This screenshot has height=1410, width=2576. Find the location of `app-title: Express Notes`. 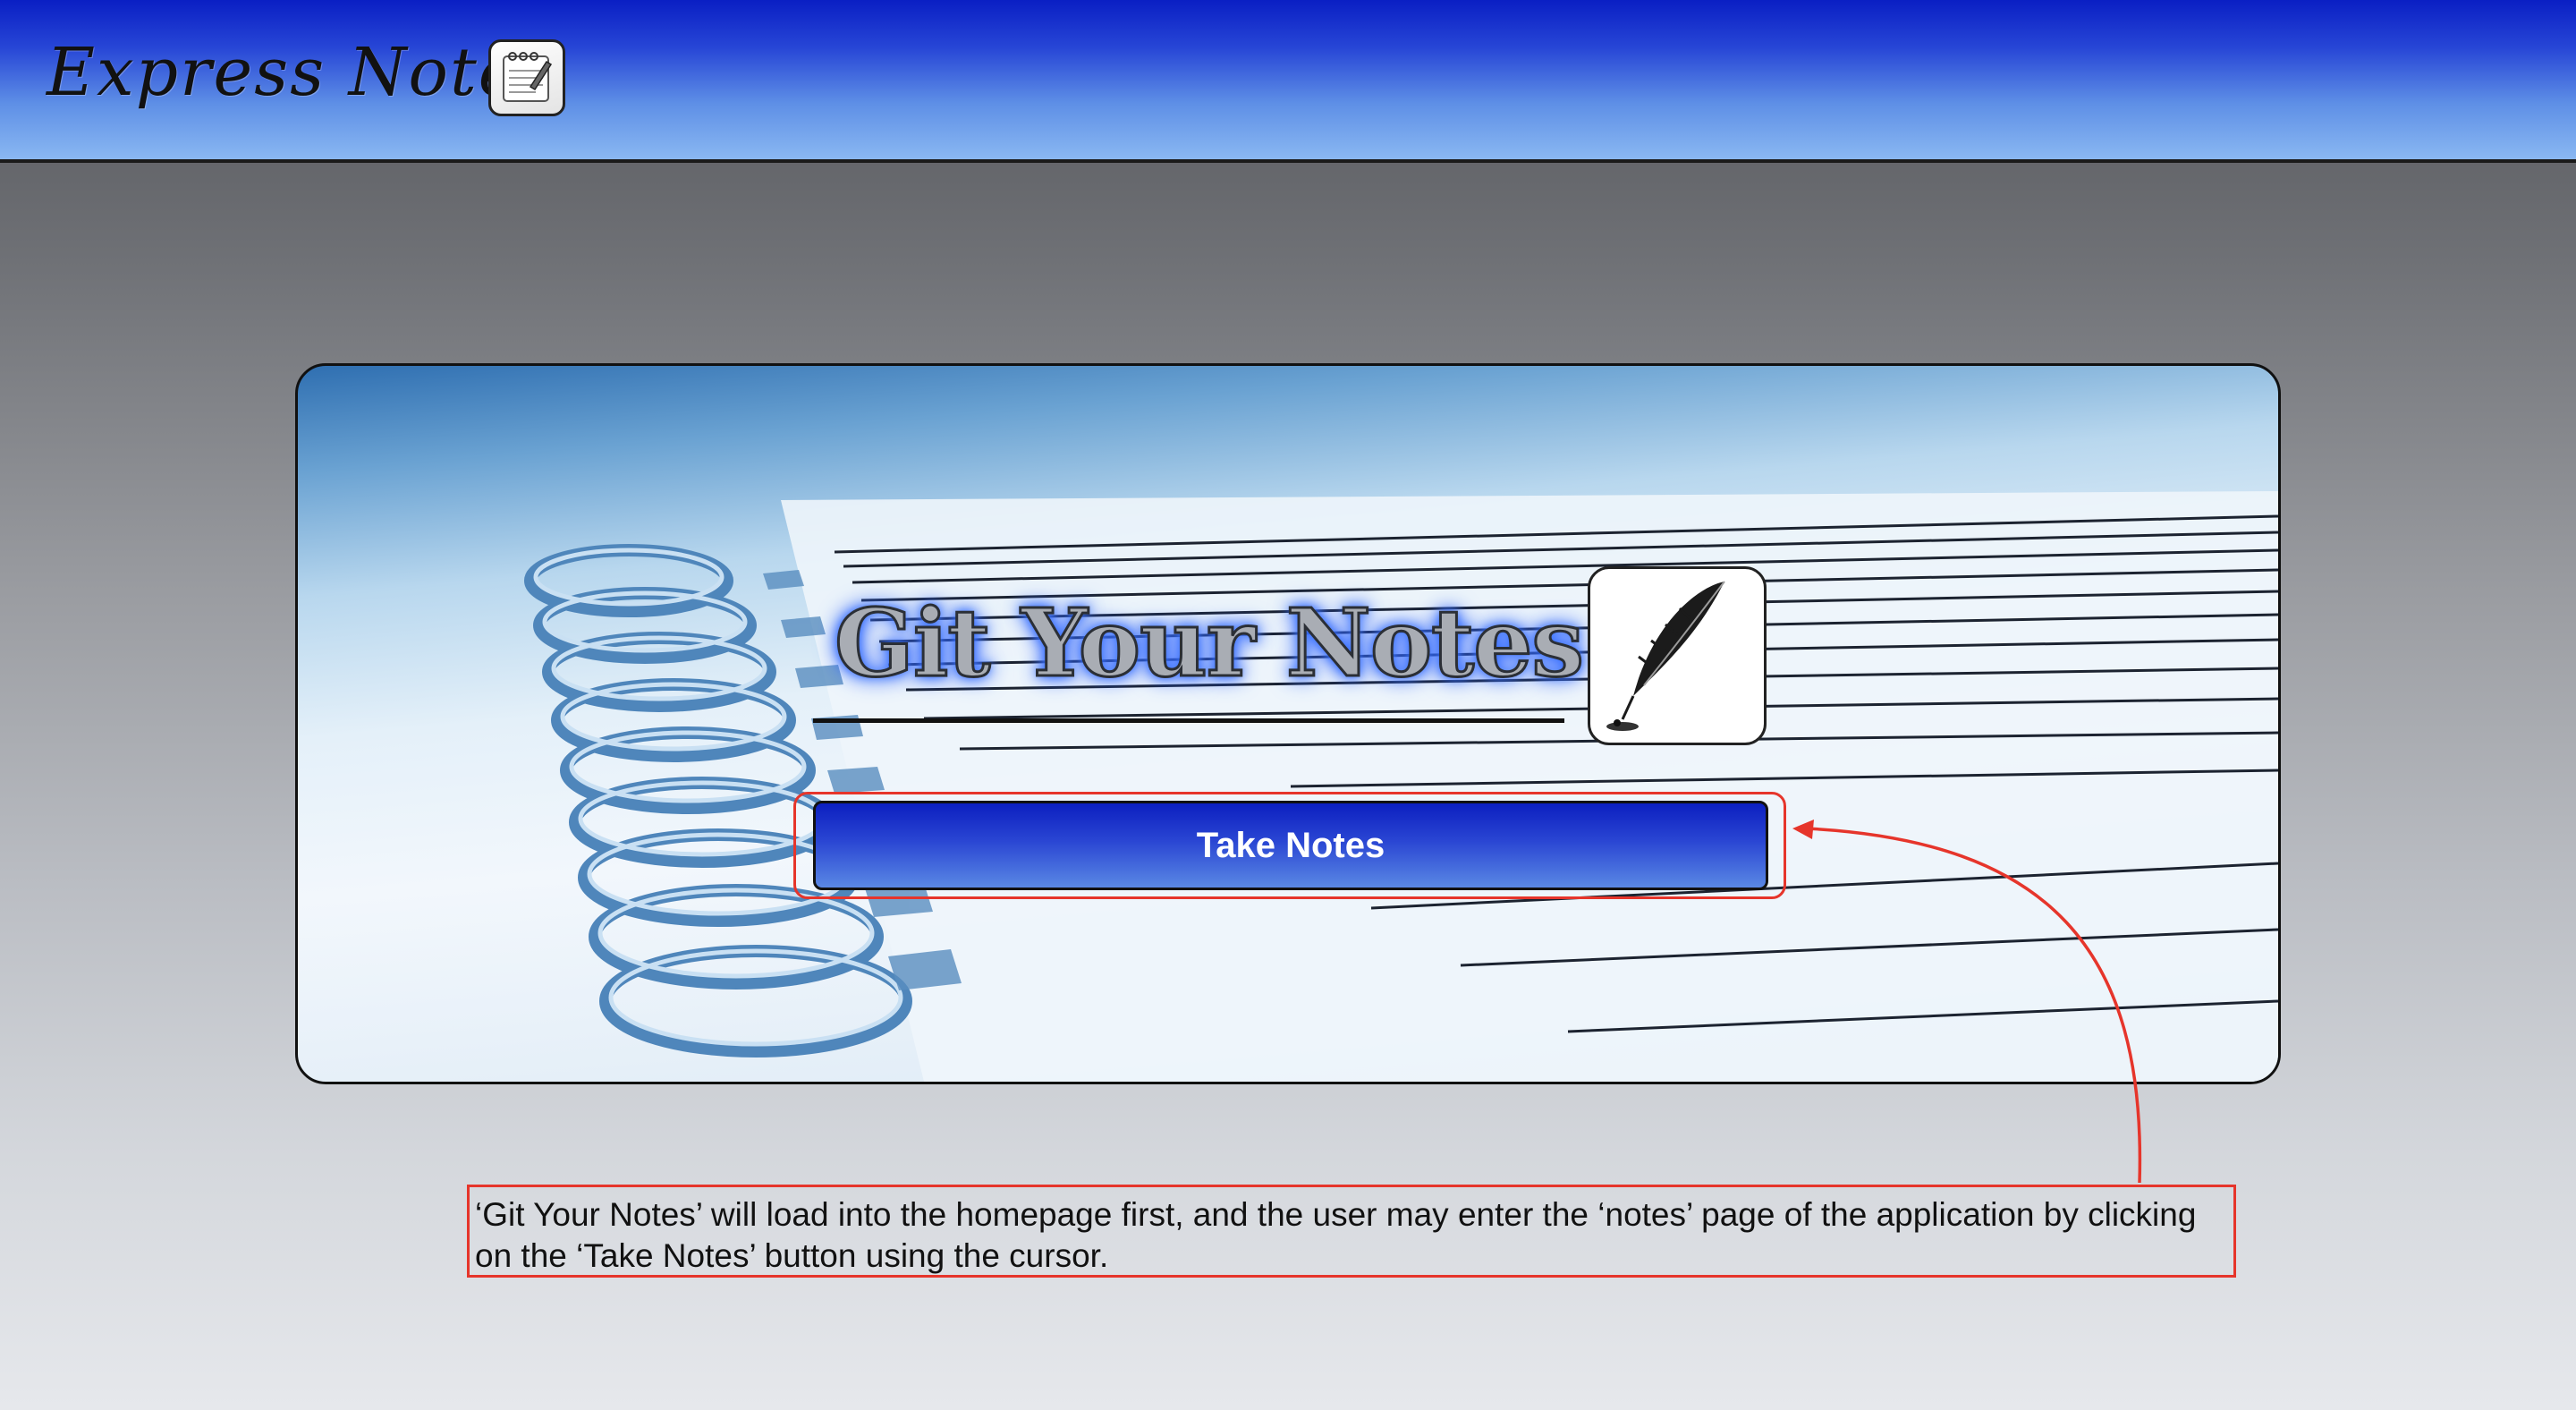

app-title: Express Notes is located at coordinates (301, 72).